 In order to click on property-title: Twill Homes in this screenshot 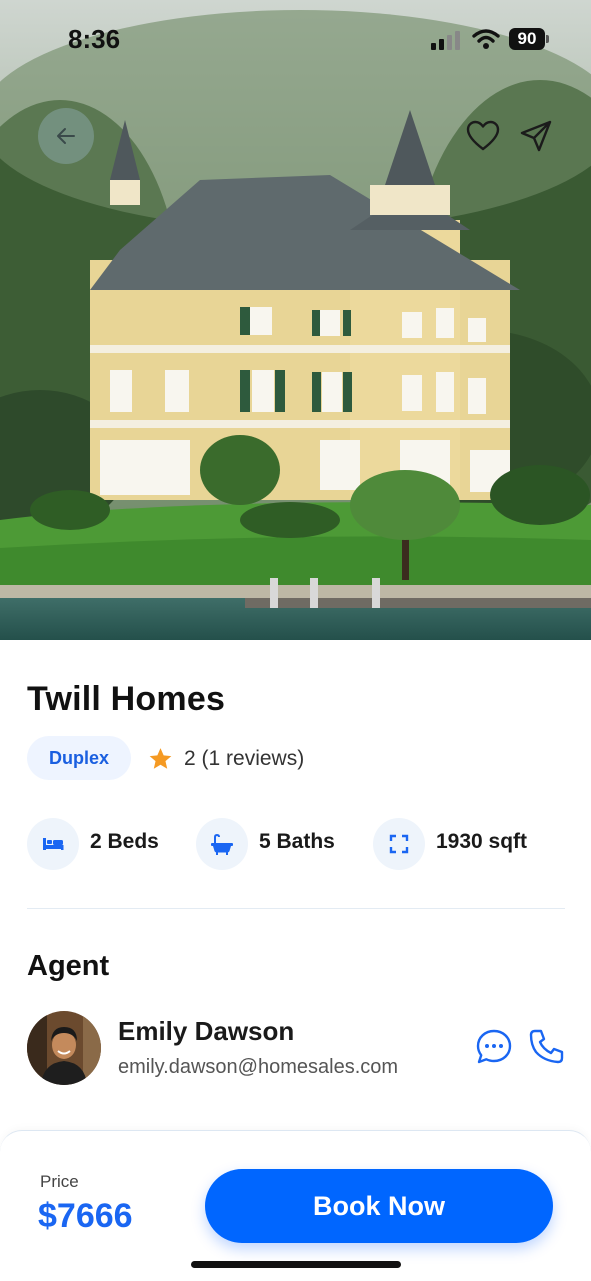, I will do `click(126, 699)`.